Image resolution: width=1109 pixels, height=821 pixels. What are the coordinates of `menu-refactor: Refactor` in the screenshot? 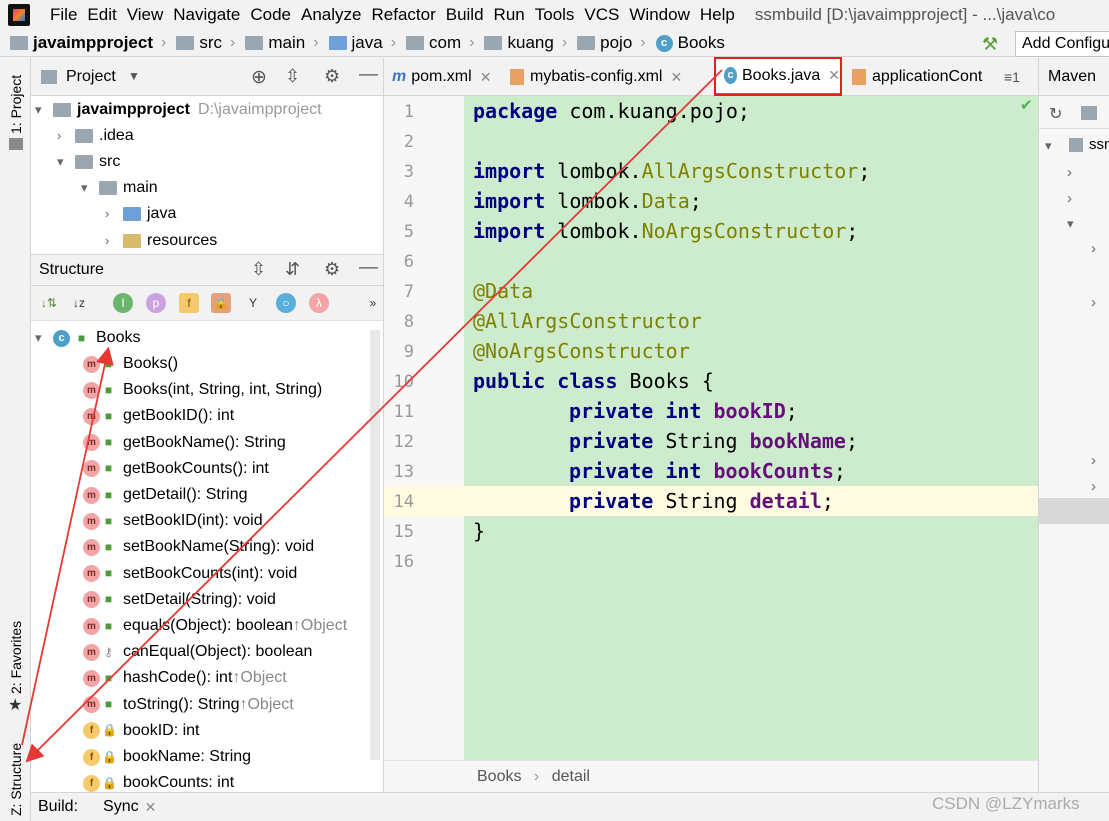 It's located at (403, 15).